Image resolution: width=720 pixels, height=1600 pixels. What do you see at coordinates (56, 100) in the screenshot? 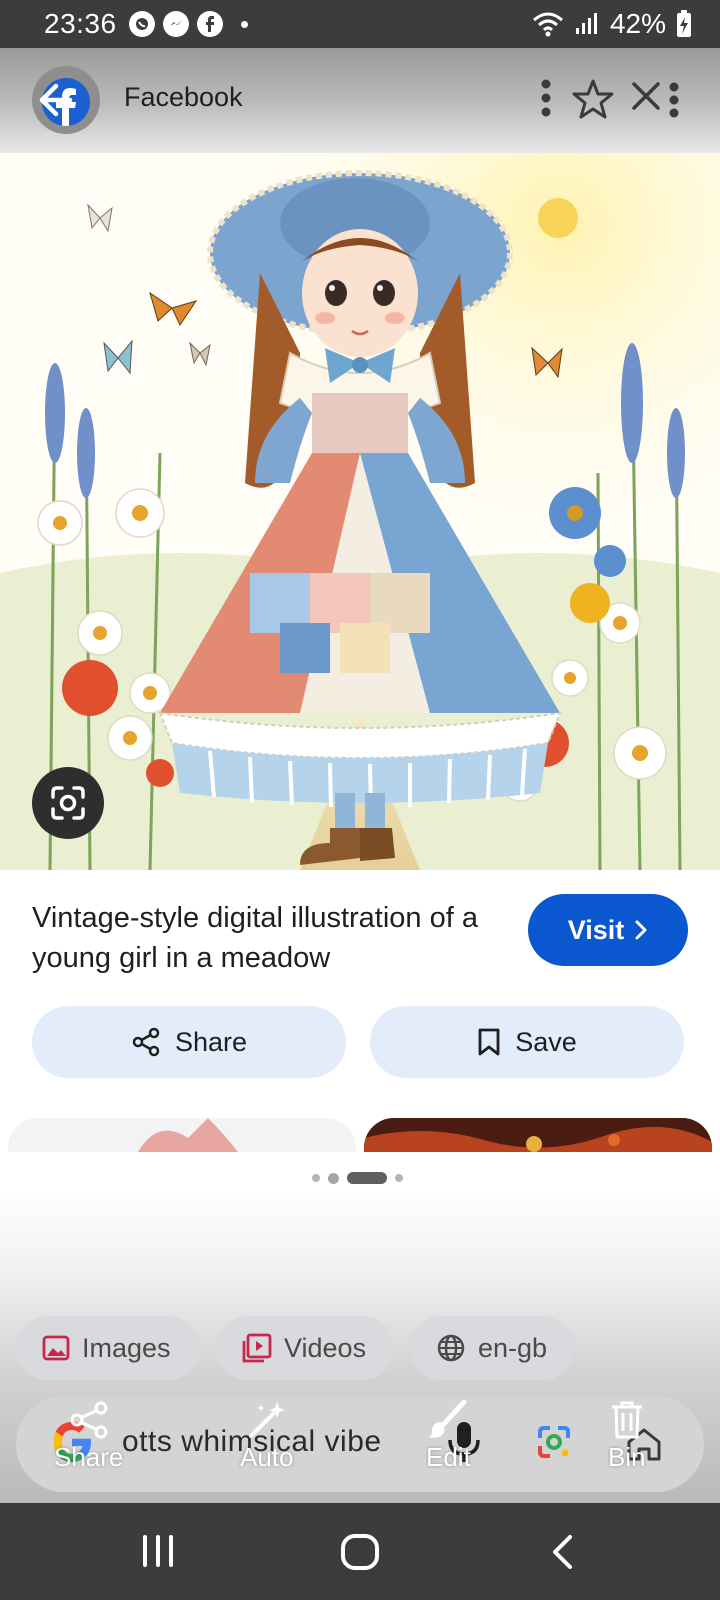
I see `back-arrow-icon` at bounding box center [56, 100].